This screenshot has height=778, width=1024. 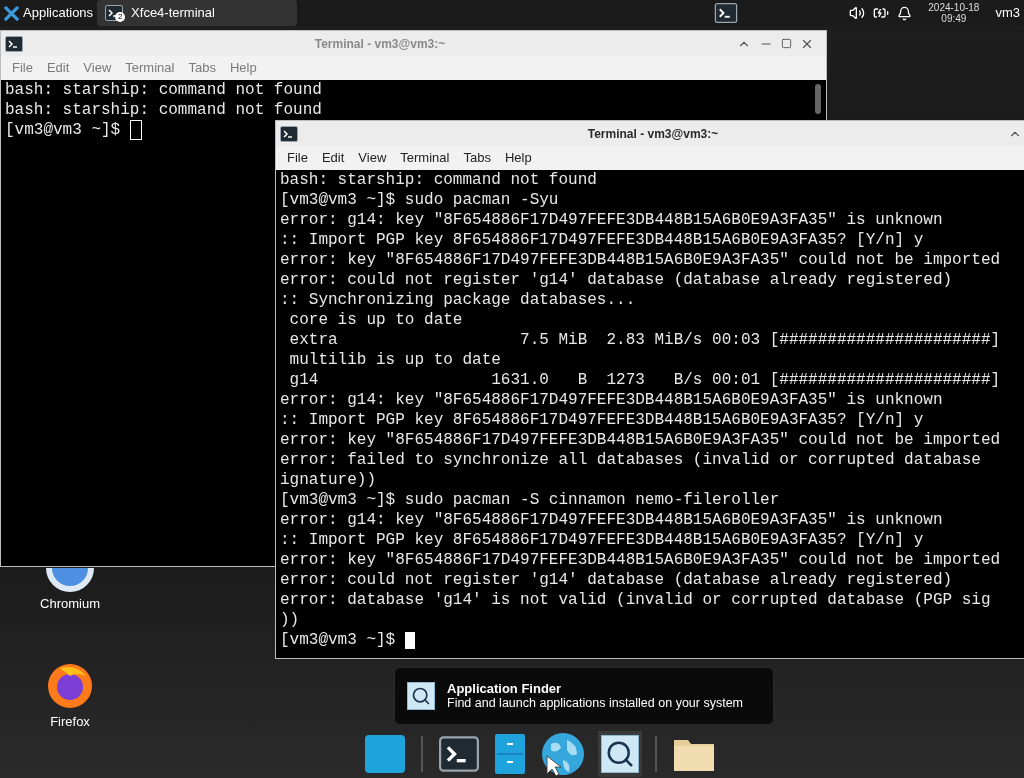 I want to click on user-name: vm3, so click(x=1009, y=13).